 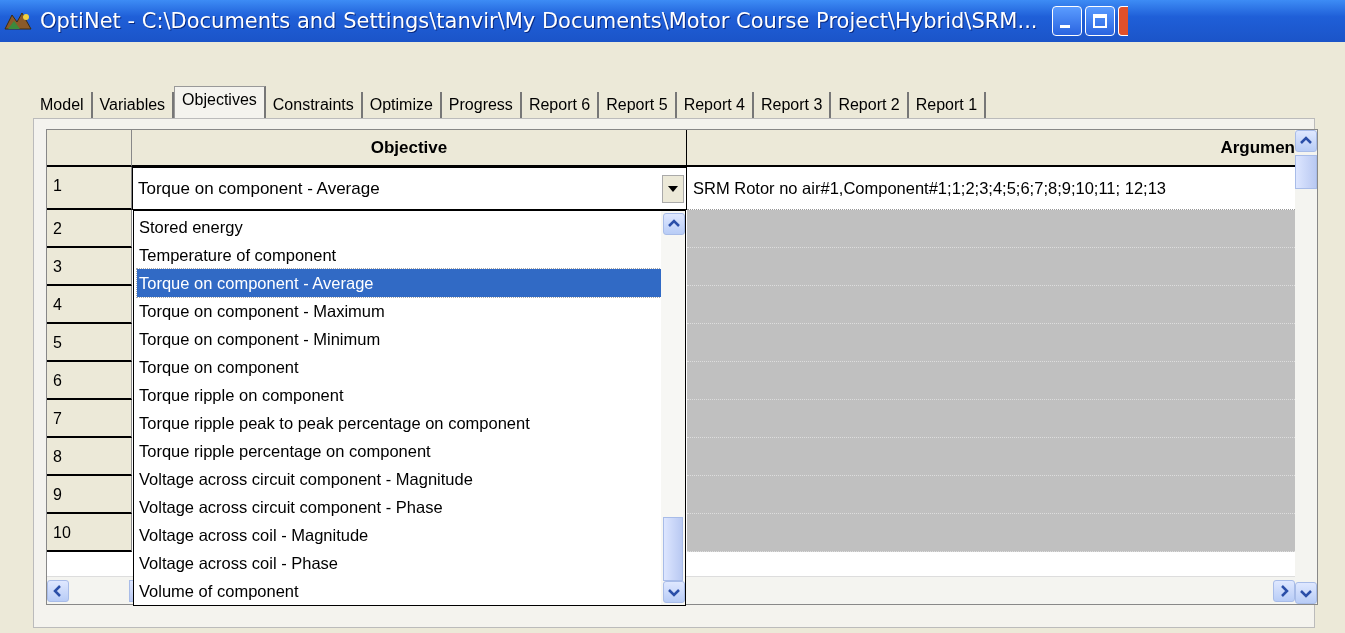 What do you see at coordinates (399, 283) in the screenshot?
I see `dropdown-item: Torque on component - Average` at bounding box center [399, 283].